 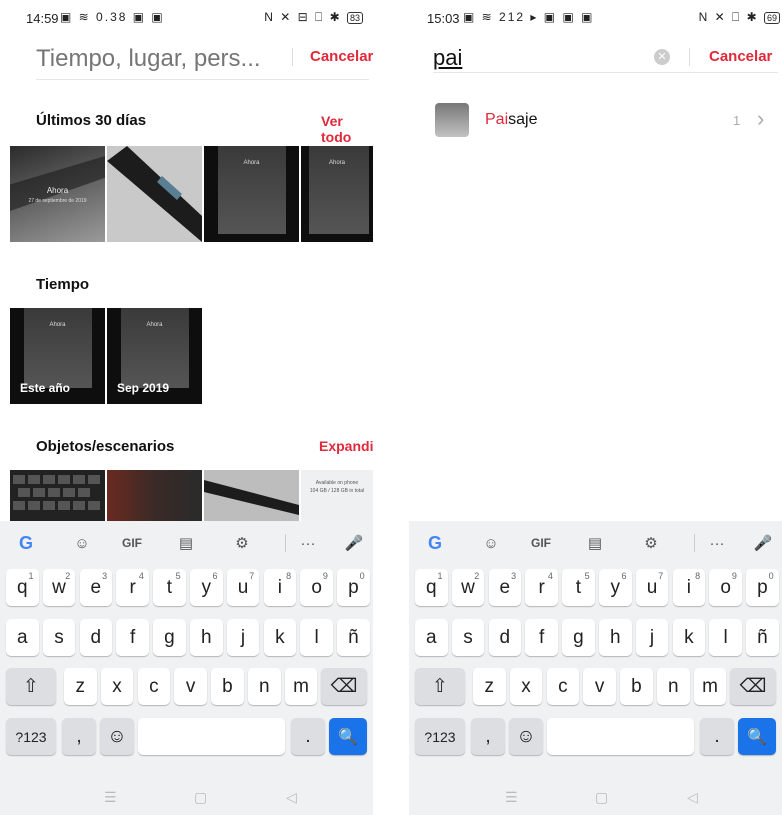 What do you see at coordinates (251, 495) in the screenshot?
I see `object-pen` at bounding box center [251, 495].